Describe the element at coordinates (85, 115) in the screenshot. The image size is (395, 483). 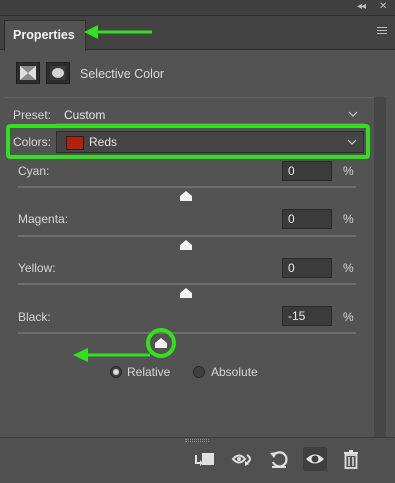
I see `preset-value: Custom` at that location.